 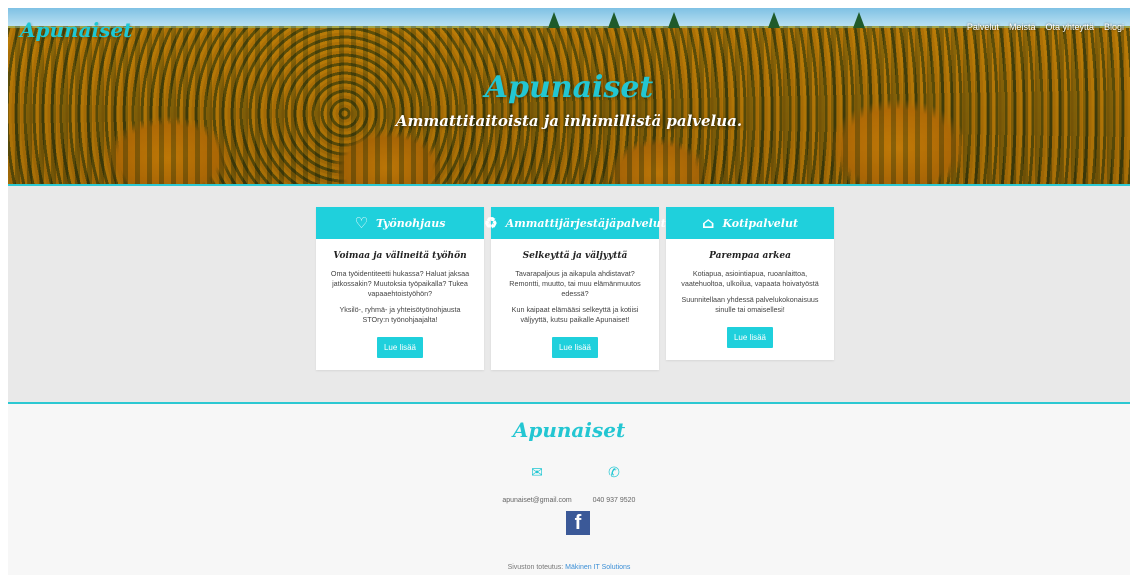 What do you see at coordinates (76, 30) in the screenshot?
I see `site-logo: Apunaiset` at bounding box center [76, 30].